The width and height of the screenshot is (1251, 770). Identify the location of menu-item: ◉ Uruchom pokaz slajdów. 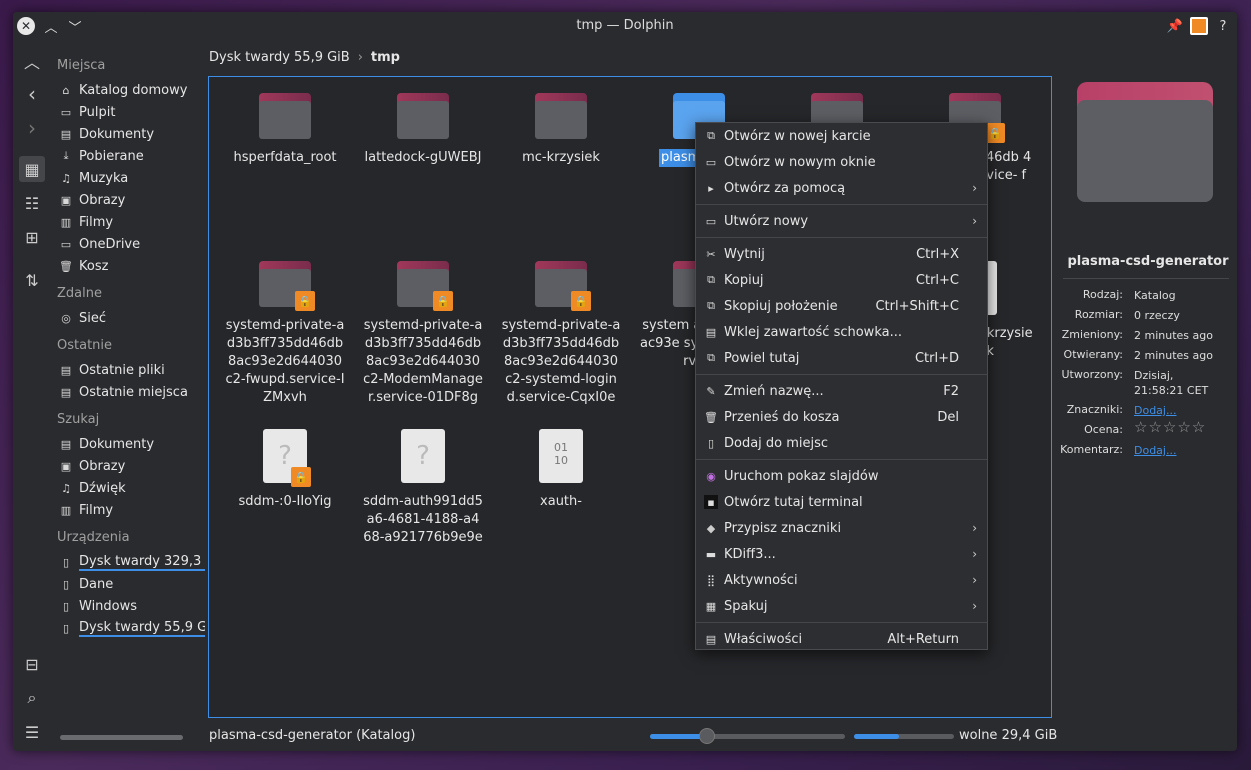
(841, 476).